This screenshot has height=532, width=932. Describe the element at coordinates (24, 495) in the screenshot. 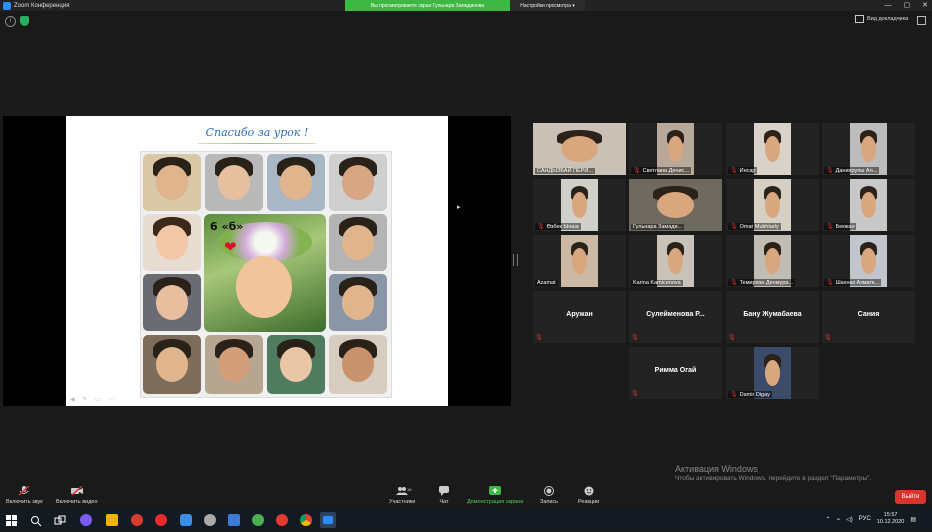

I see `unmute-button: Включить звук` at that location.